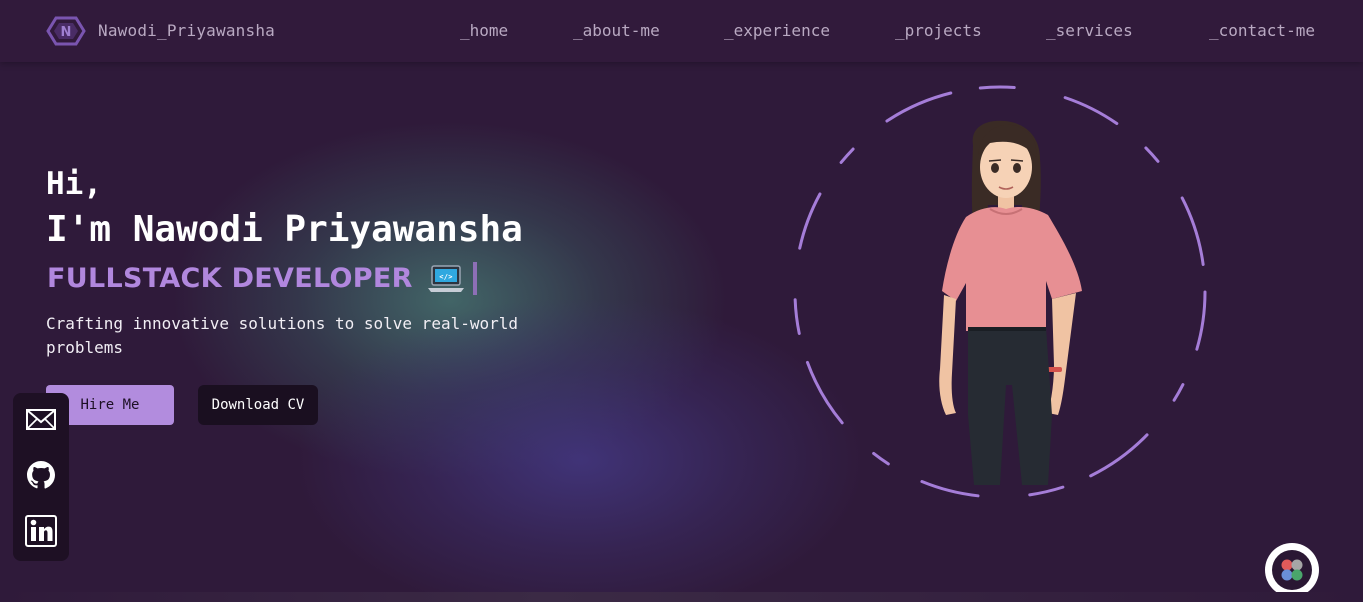 Image resolution: width=1363 pixels, height=602 pixels. Describe the element at coordinates (681, 597) in the screenshot. I see `section-bottom-edge` at that location.